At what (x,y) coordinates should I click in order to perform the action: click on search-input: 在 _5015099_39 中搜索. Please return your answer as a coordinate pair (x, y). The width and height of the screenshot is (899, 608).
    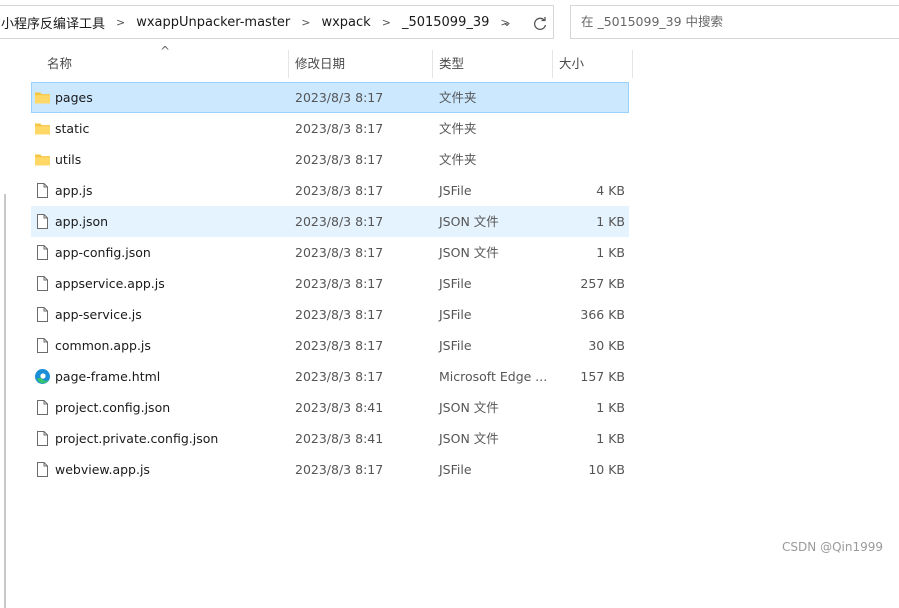
    Looking at the image, I should click on (734, 22).